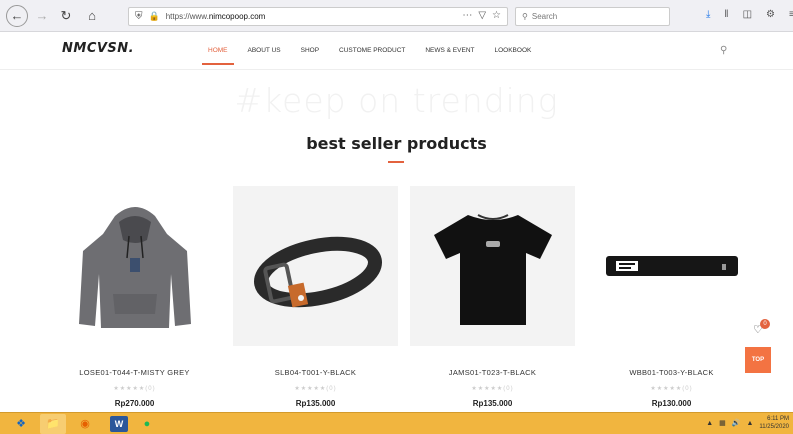  I want to click on firefox-icon: ◉, so click(85, 424).